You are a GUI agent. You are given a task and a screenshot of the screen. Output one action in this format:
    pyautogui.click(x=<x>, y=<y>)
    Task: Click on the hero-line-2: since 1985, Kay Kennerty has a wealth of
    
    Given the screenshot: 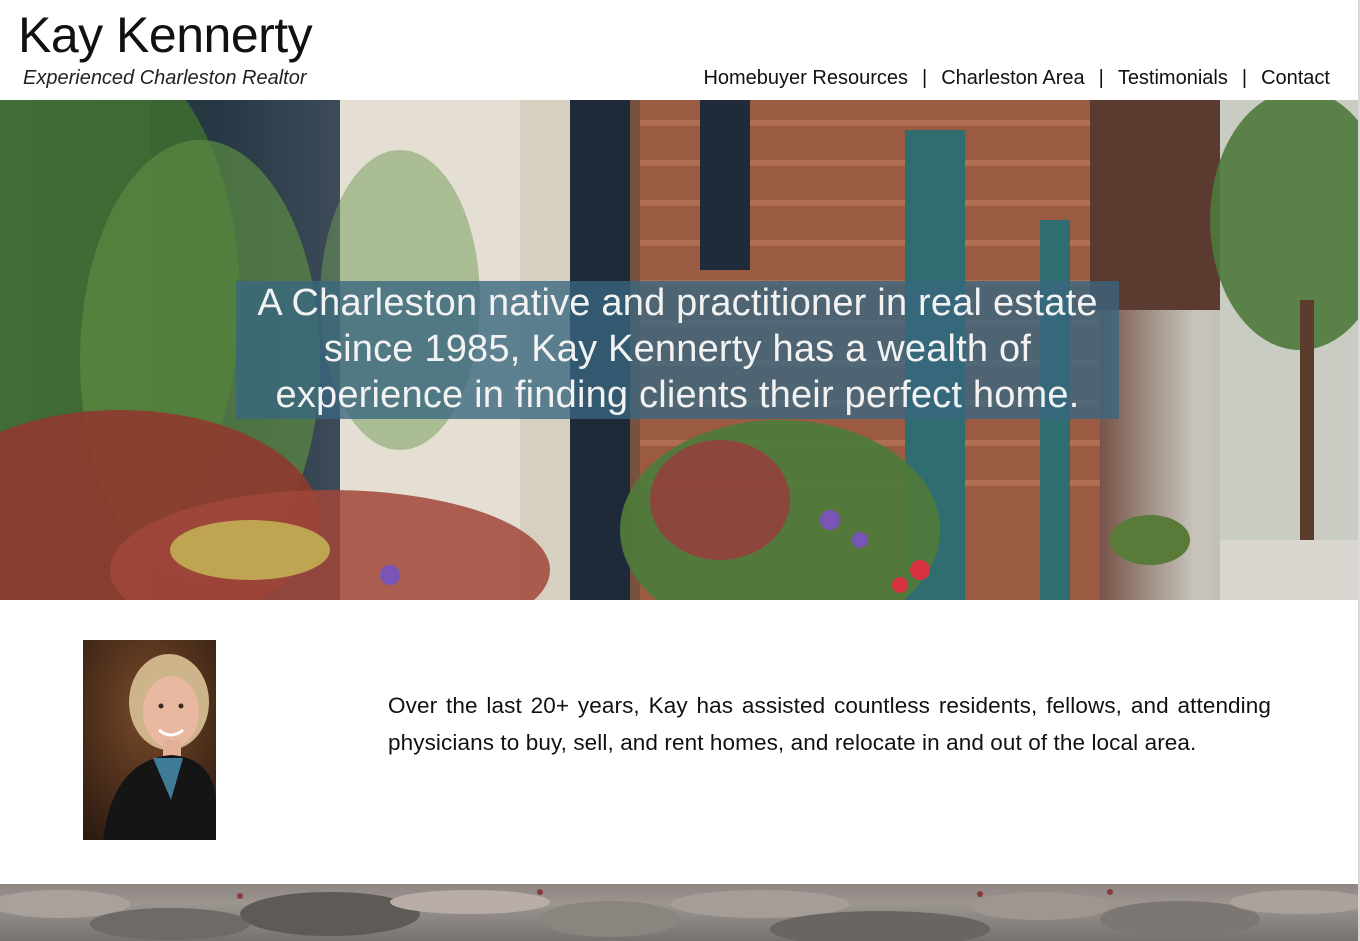 What is the action you would take?
    pyautogui.click(x=677, y=349)
    